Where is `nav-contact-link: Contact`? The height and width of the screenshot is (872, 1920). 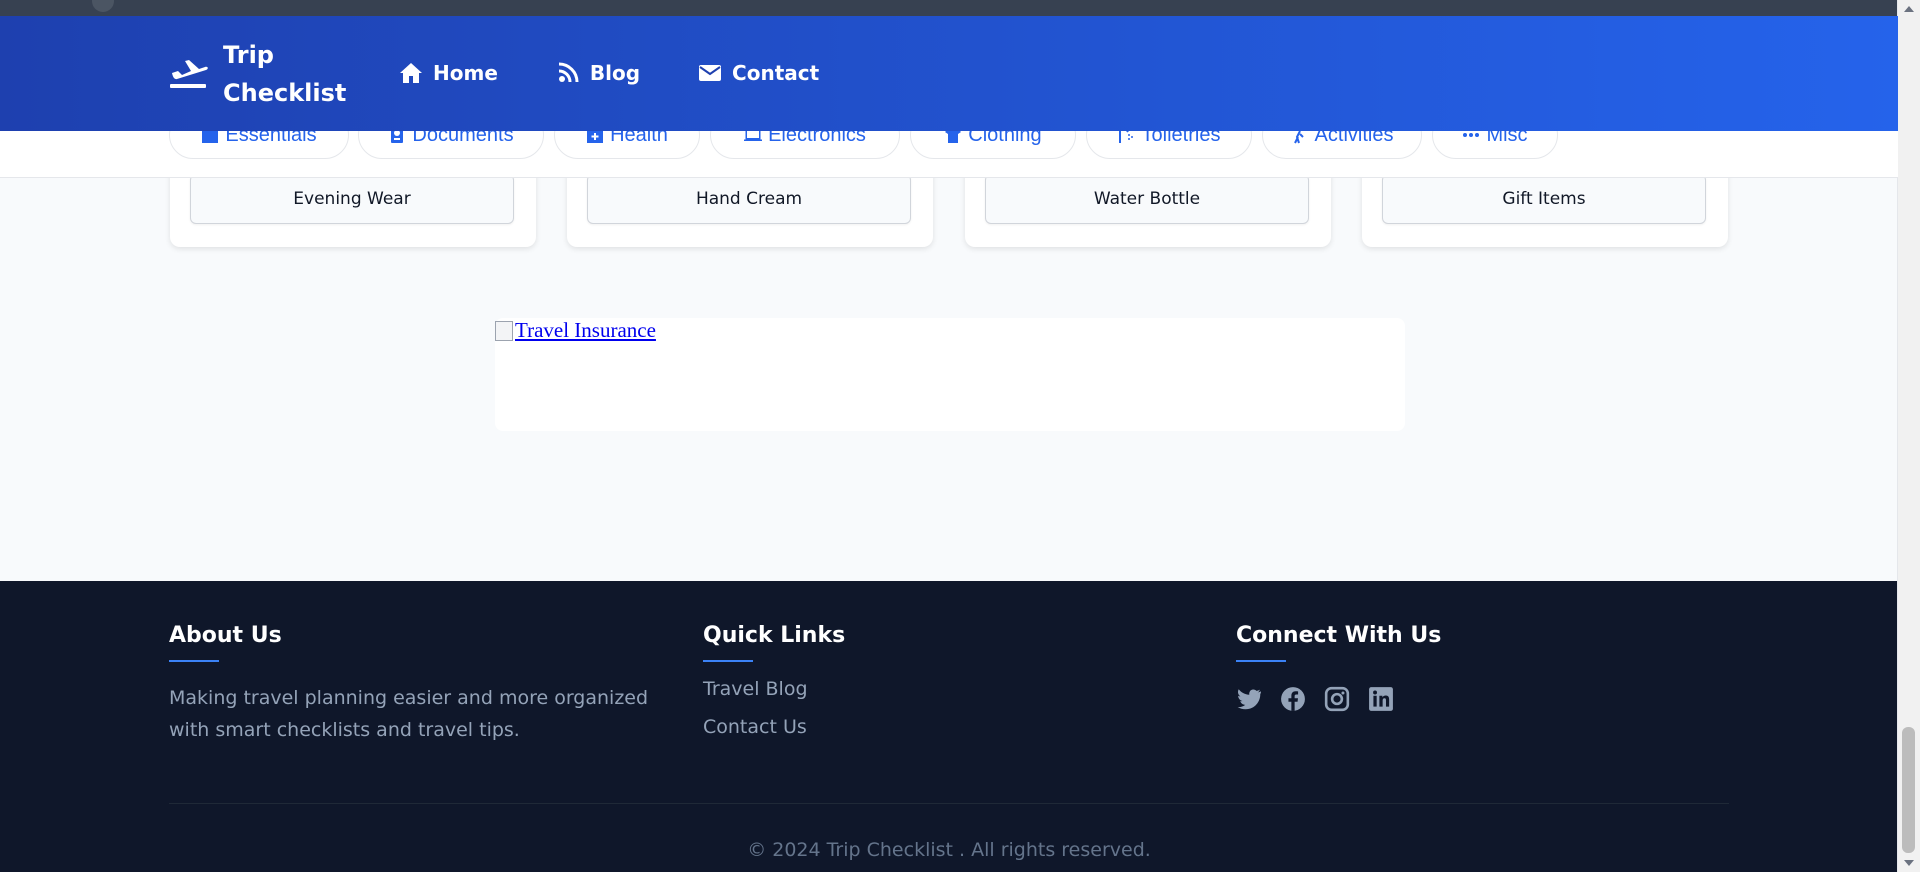
nav-contact-link: Contact is located at coordinates (758, 73).